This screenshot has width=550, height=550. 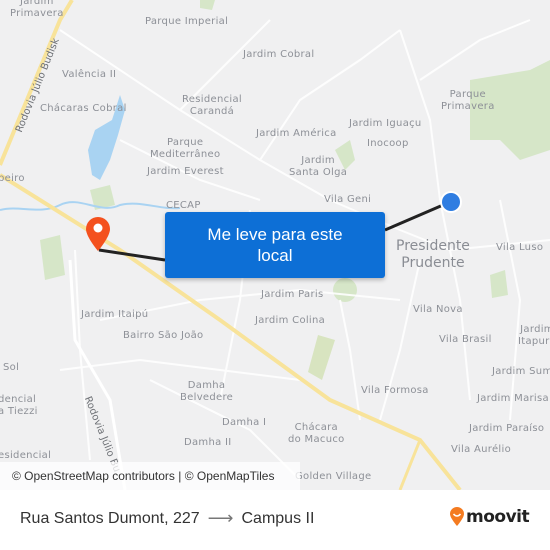 What do you see at coordinates (465, 339) in the screenshot?
I see `neighborhood-label: Vila Brasil` at bounding box center [465, 339].